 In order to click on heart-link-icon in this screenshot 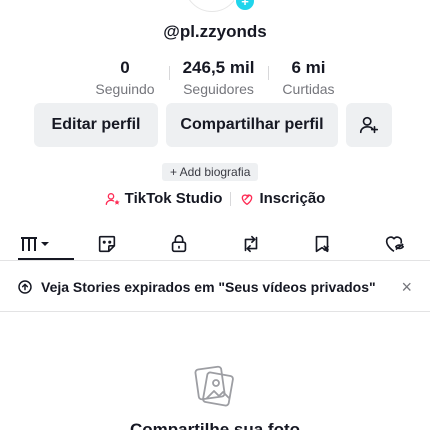, I will do `click(247, 199)`.